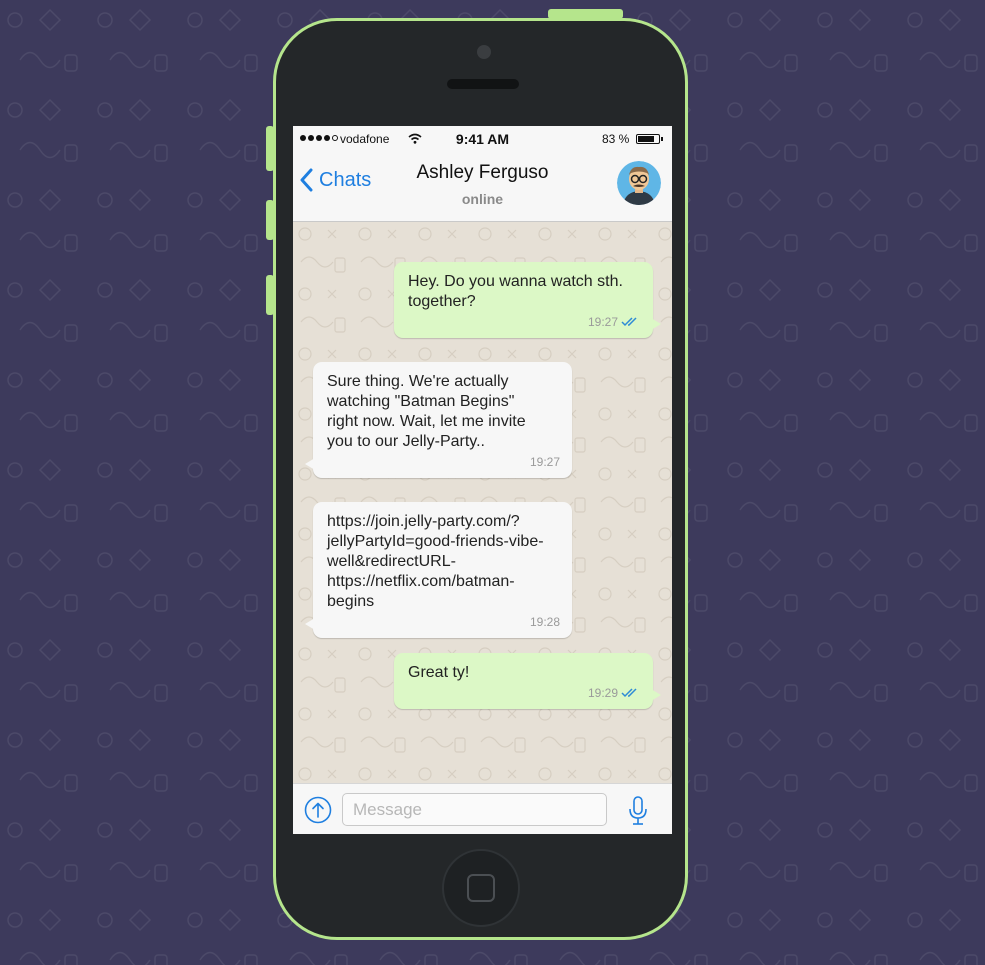  What do you see at coordinates (602, 693) in the screenshot?
I see `message-time: 19:29` at bounding box center [602, 693].